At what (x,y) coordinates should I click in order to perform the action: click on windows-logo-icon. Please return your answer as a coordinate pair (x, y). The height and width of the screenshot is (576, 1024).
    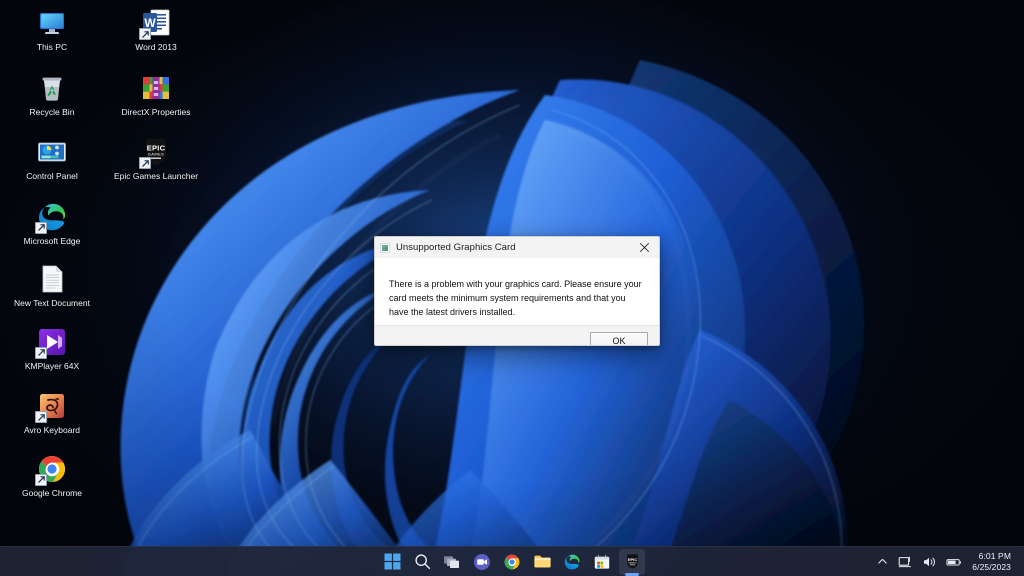
    Looking at the image, I should click on (392, 561).